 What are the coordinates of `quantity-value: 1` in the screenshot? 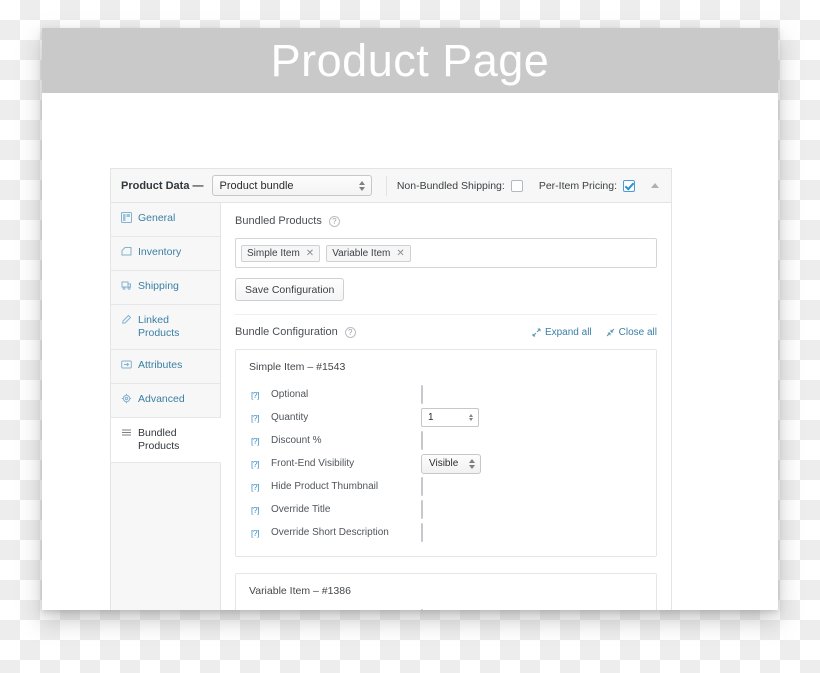 It's located at (431, 417).